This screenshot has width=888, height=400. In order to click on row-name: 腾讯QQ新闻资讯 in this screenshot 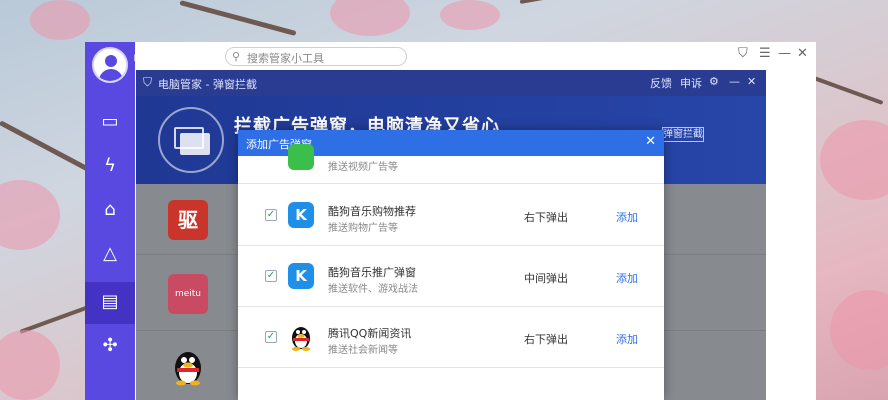, I will do `click(370, 333)`.